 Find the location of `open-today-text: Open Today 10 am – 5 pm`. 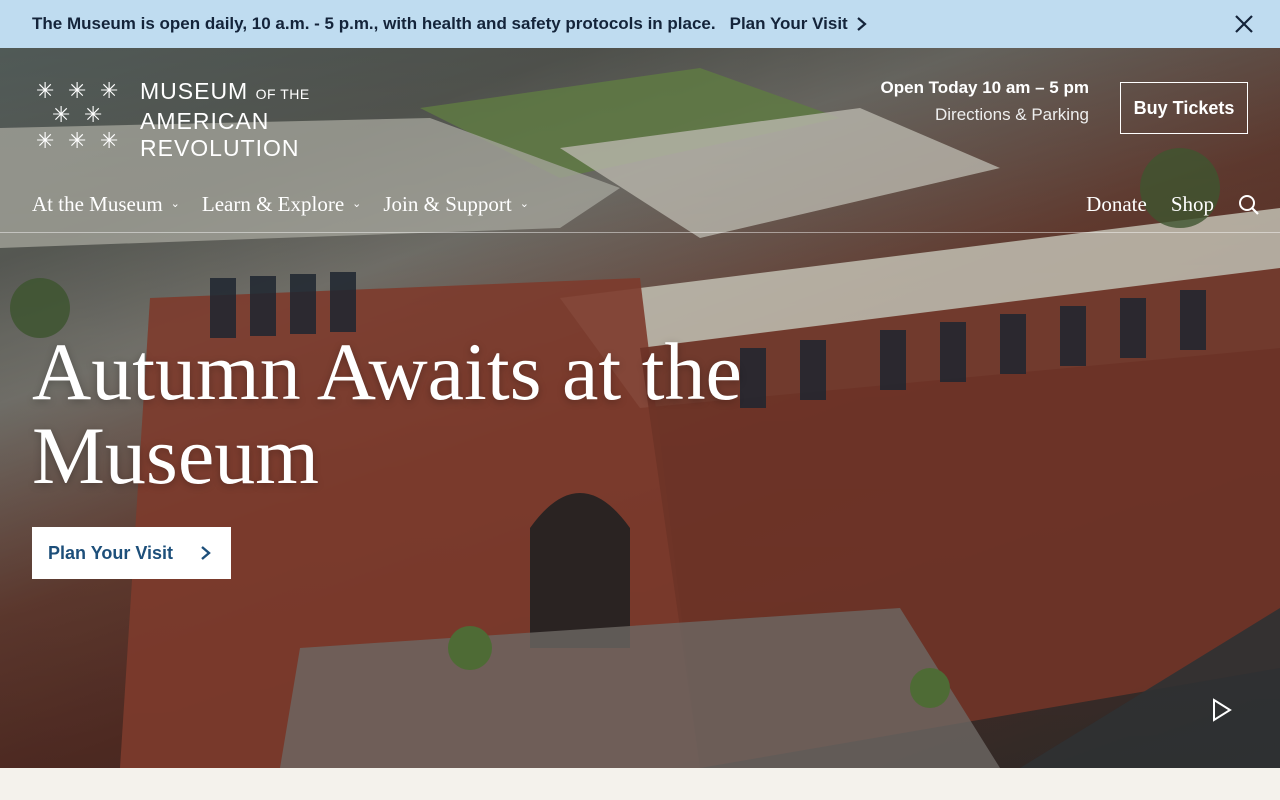

open-today-text: Open Today 10 am – 5 pm is located at coordinates (984, 87).